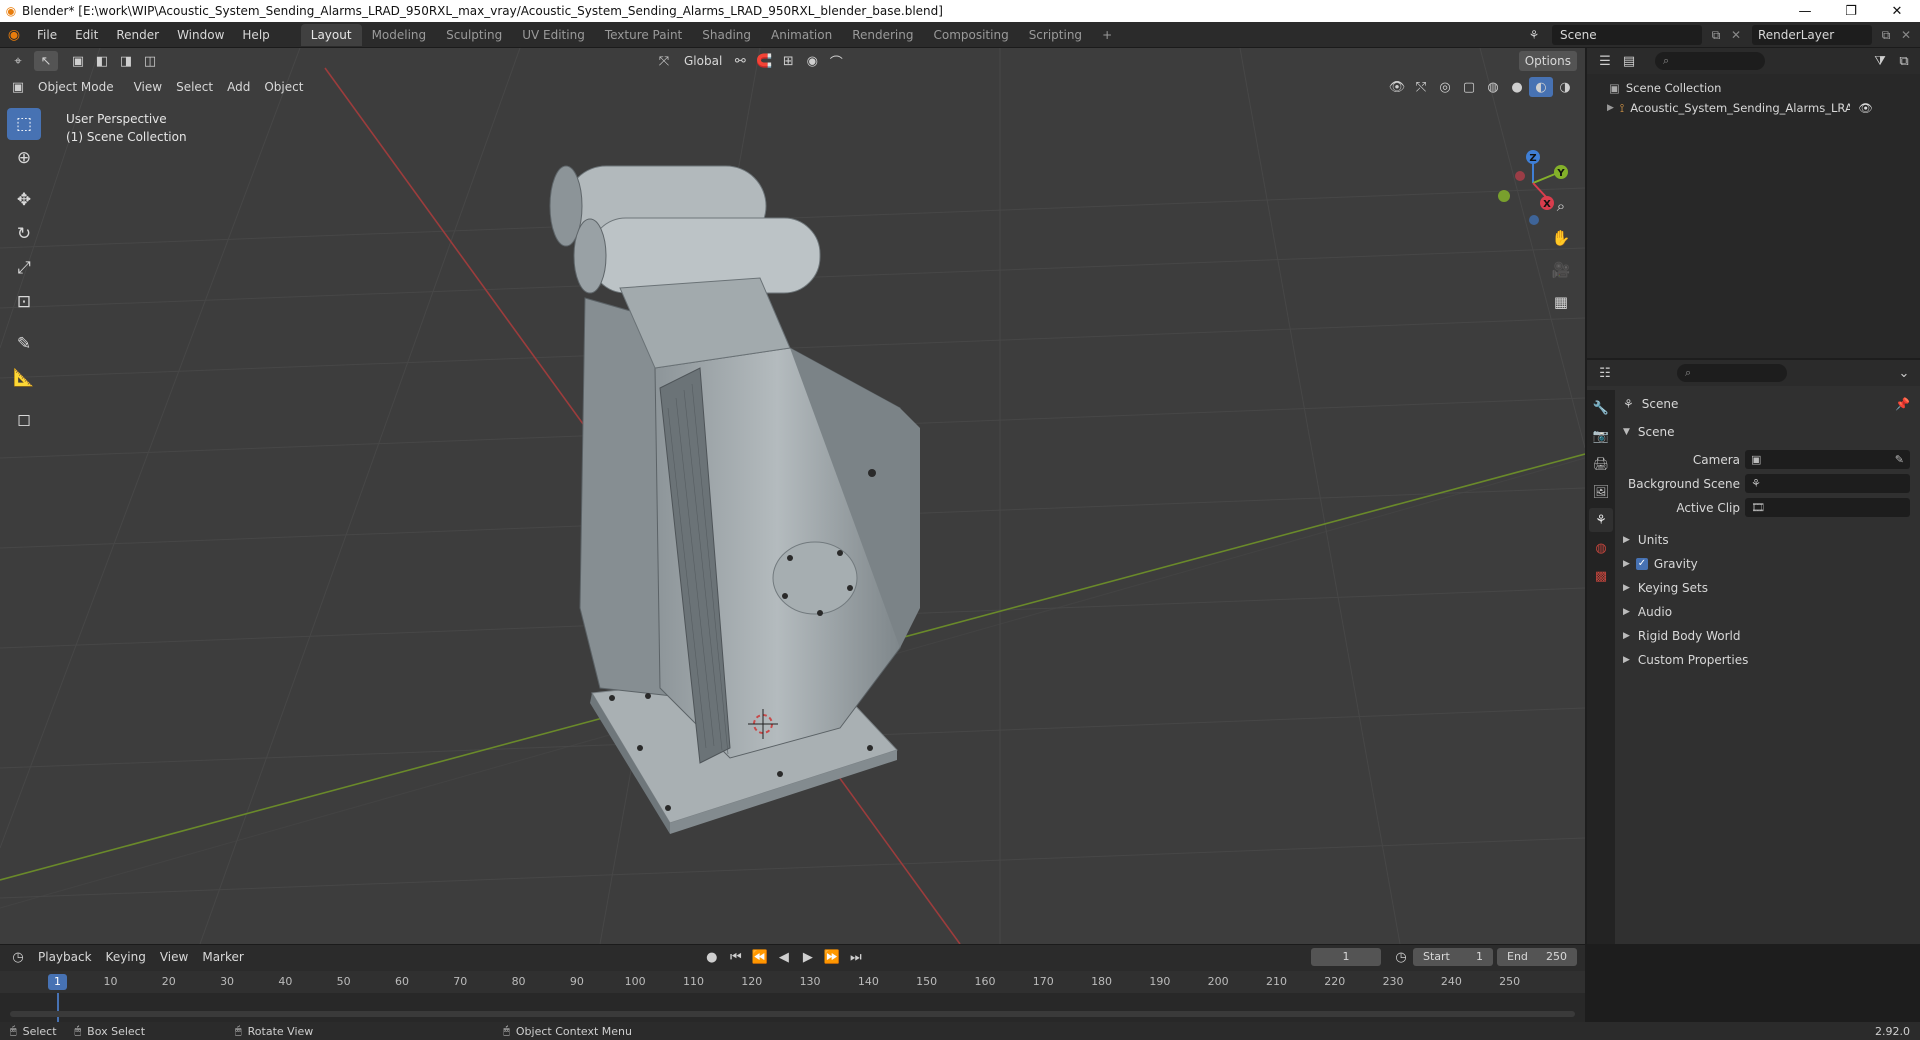 The height and width of the screenshot is (1040, 1920). What do you see at coordinates (24, 302) in the screenshot?
I see `transform-tool-icon: ⊡` at bounding box center [24, 302].